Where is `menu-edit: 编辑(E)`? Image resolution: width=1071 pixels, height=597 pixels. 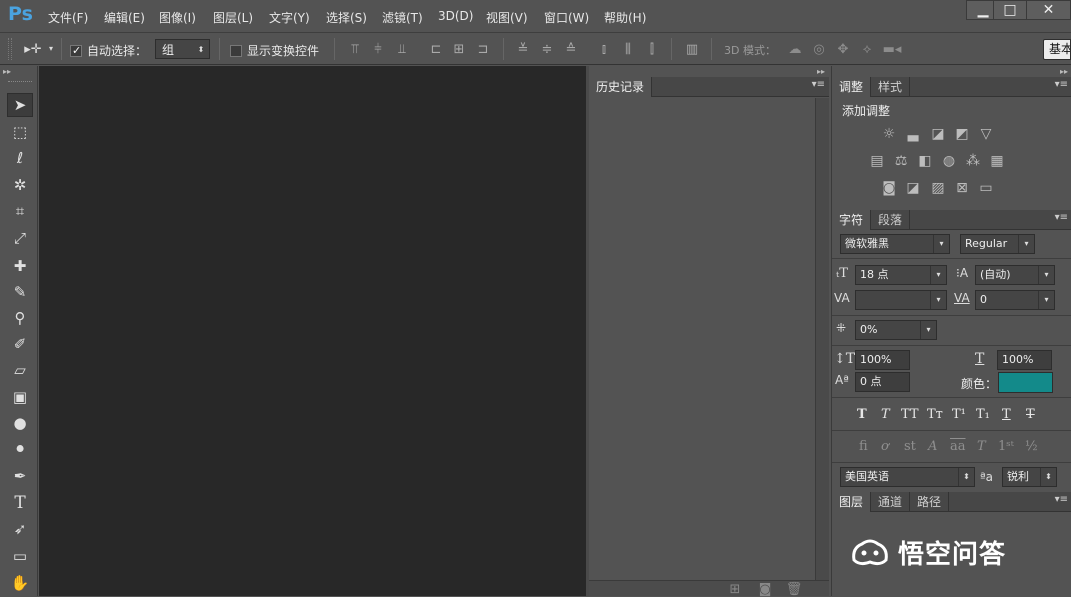 menu-edit: 编辑(E) is located at coordinates (124, 17).